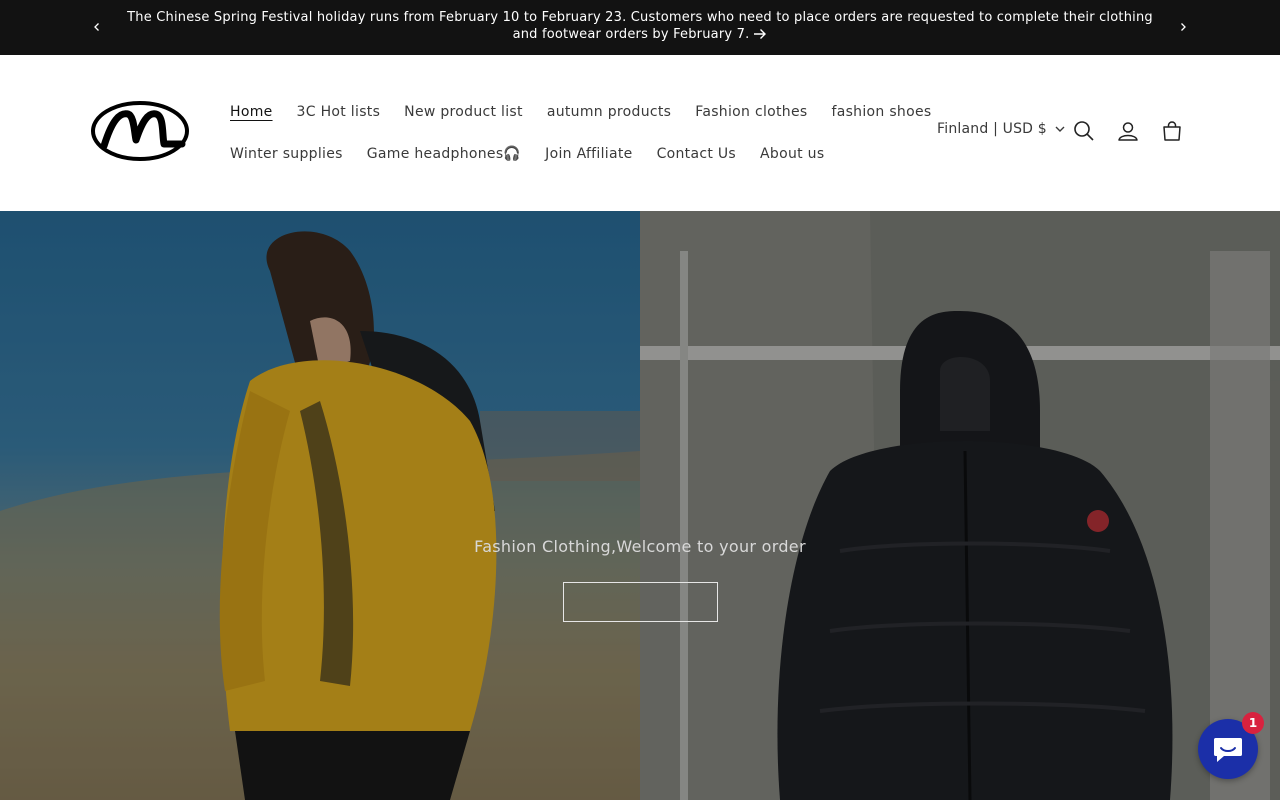 This screenshot has width=1280, height=800. What do you see at coordinates (792, 154) in the screenshot?
I see `nav-about-us: About us` at bounding box center [792, 154].